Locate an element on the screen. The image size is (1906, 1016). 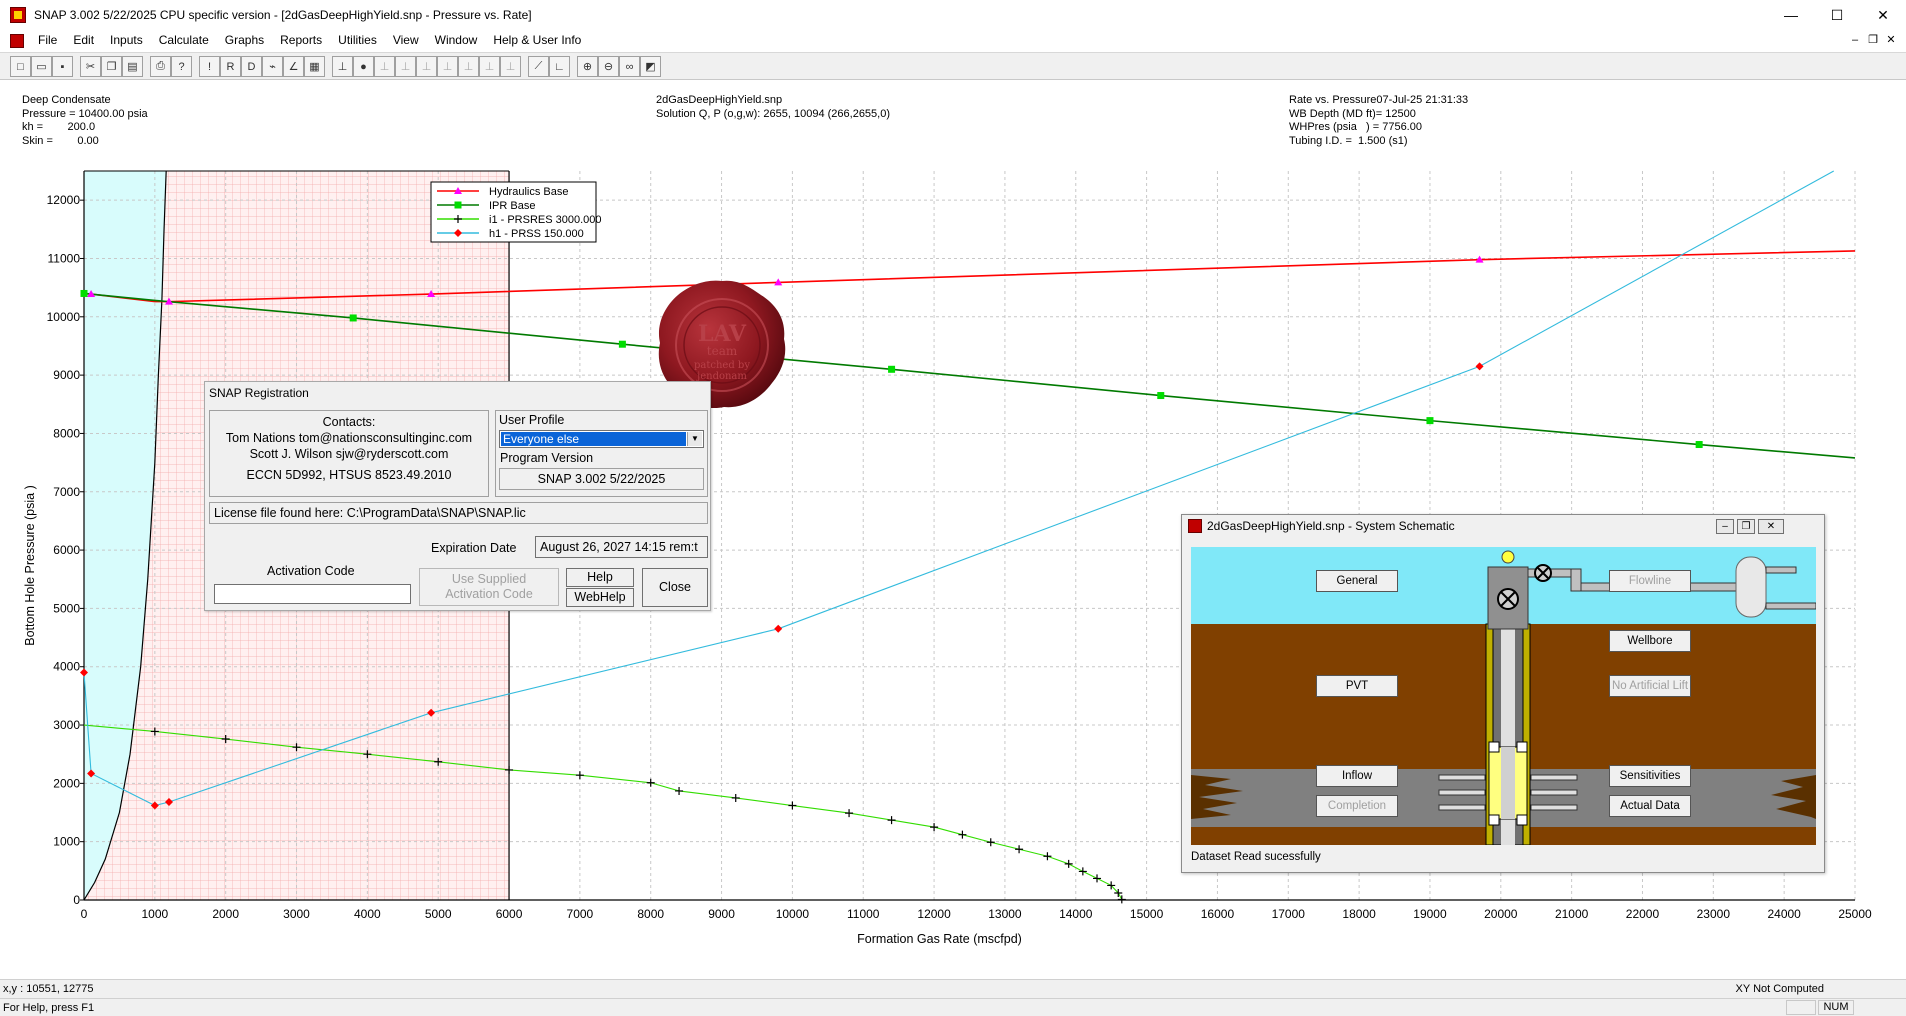
y-tick-label: 8000 is located at coordinates (66, 433).